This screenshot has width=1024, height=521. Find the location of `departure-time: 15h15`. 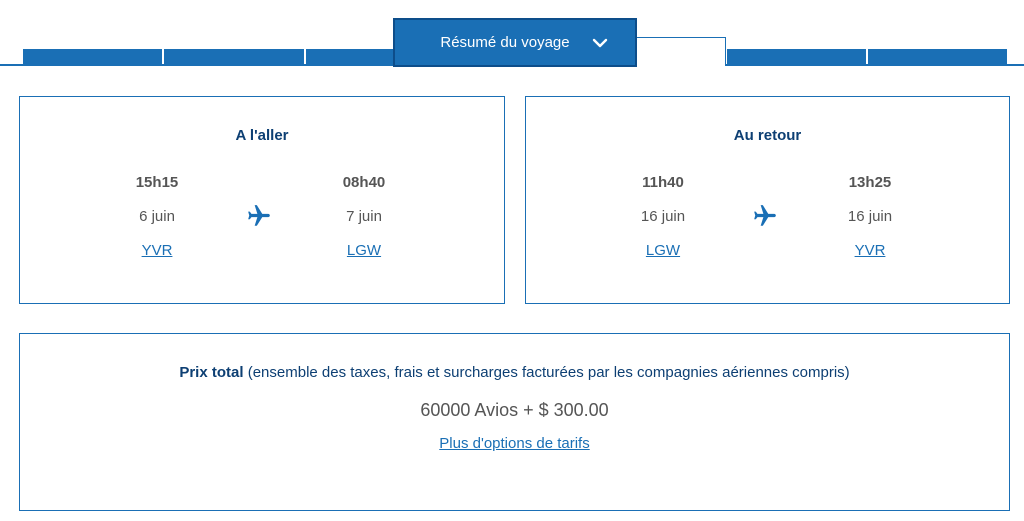

departure-time: 15h15 is located at coordinates (157, 182).